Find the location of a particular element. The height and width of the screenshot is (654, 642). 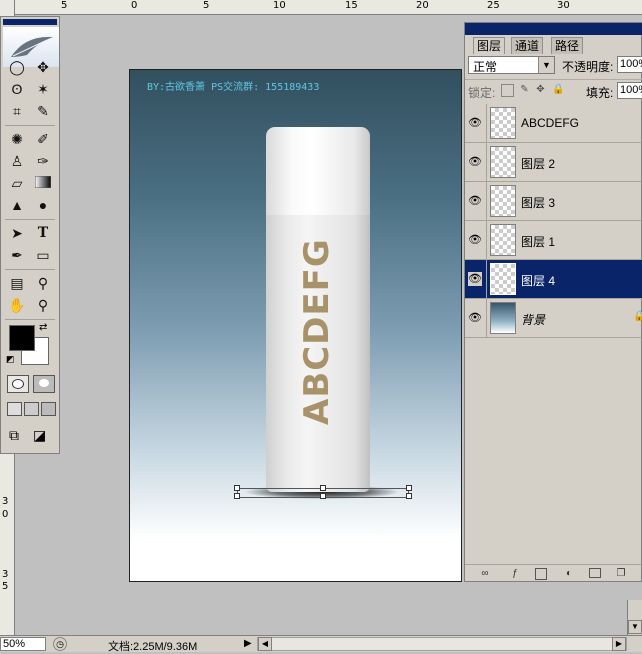

tab-paths: 路径 is located at coordinates (567, 45).